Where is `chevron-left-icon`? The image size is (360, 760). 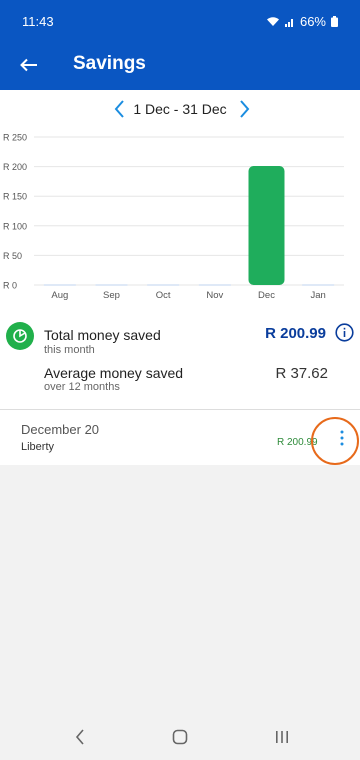
chevron-left-icon is located at coordinates (79, 737).